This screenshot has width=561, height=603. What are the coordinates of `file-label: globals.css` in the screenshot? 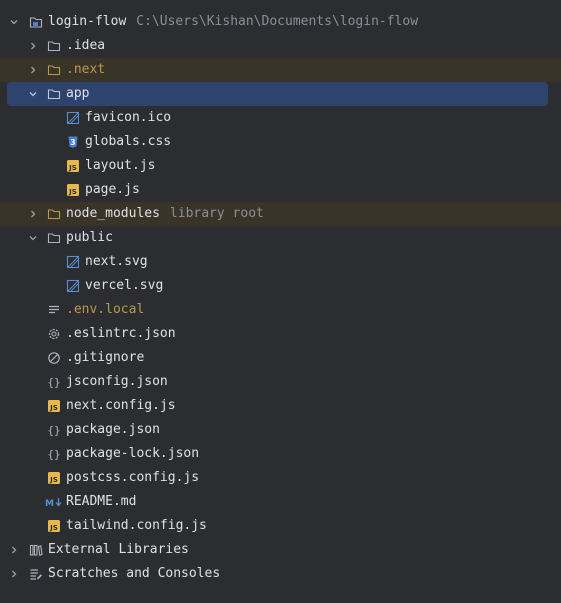 It's located at (128, 141).